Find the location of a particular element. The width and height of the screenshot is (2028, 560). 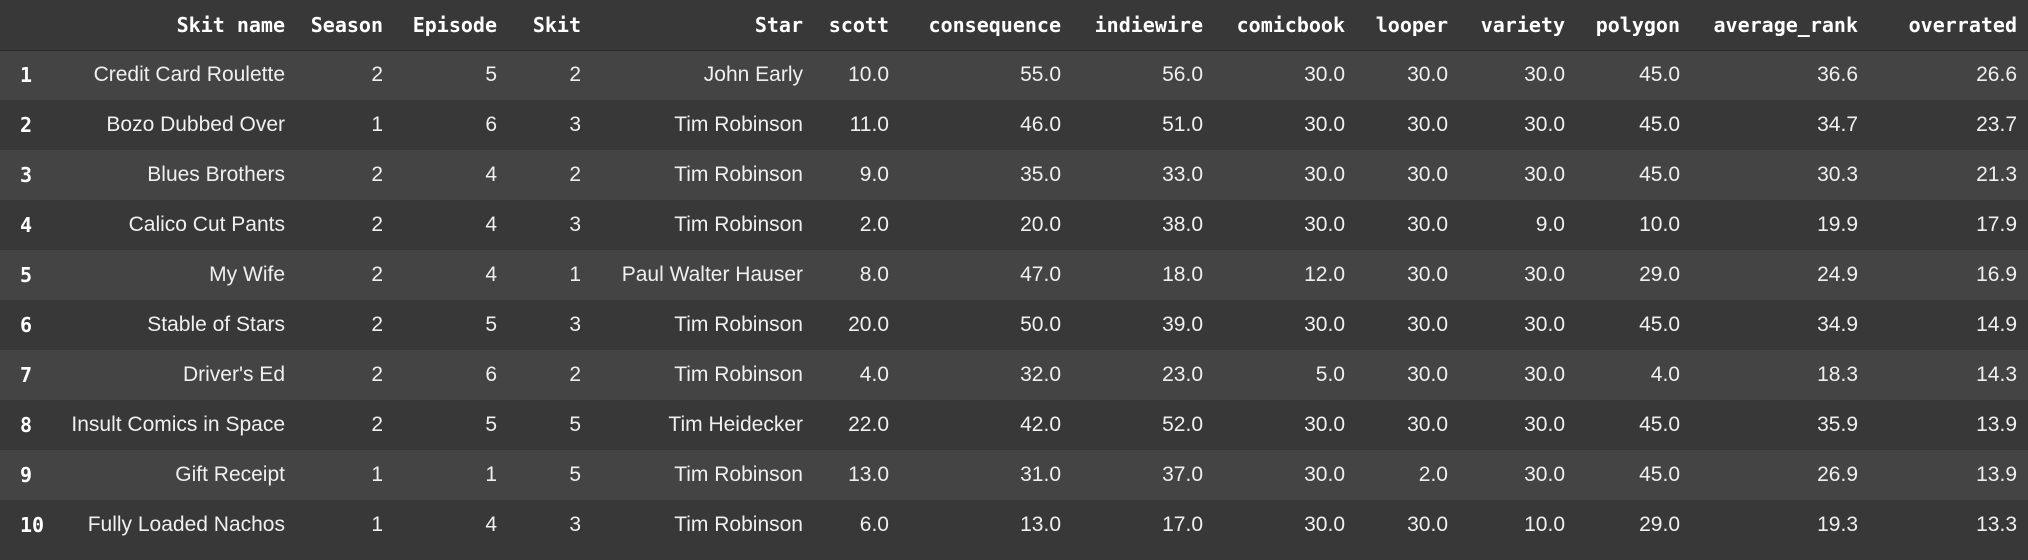

header-episode: Episode is located at coordinates (454, 24).